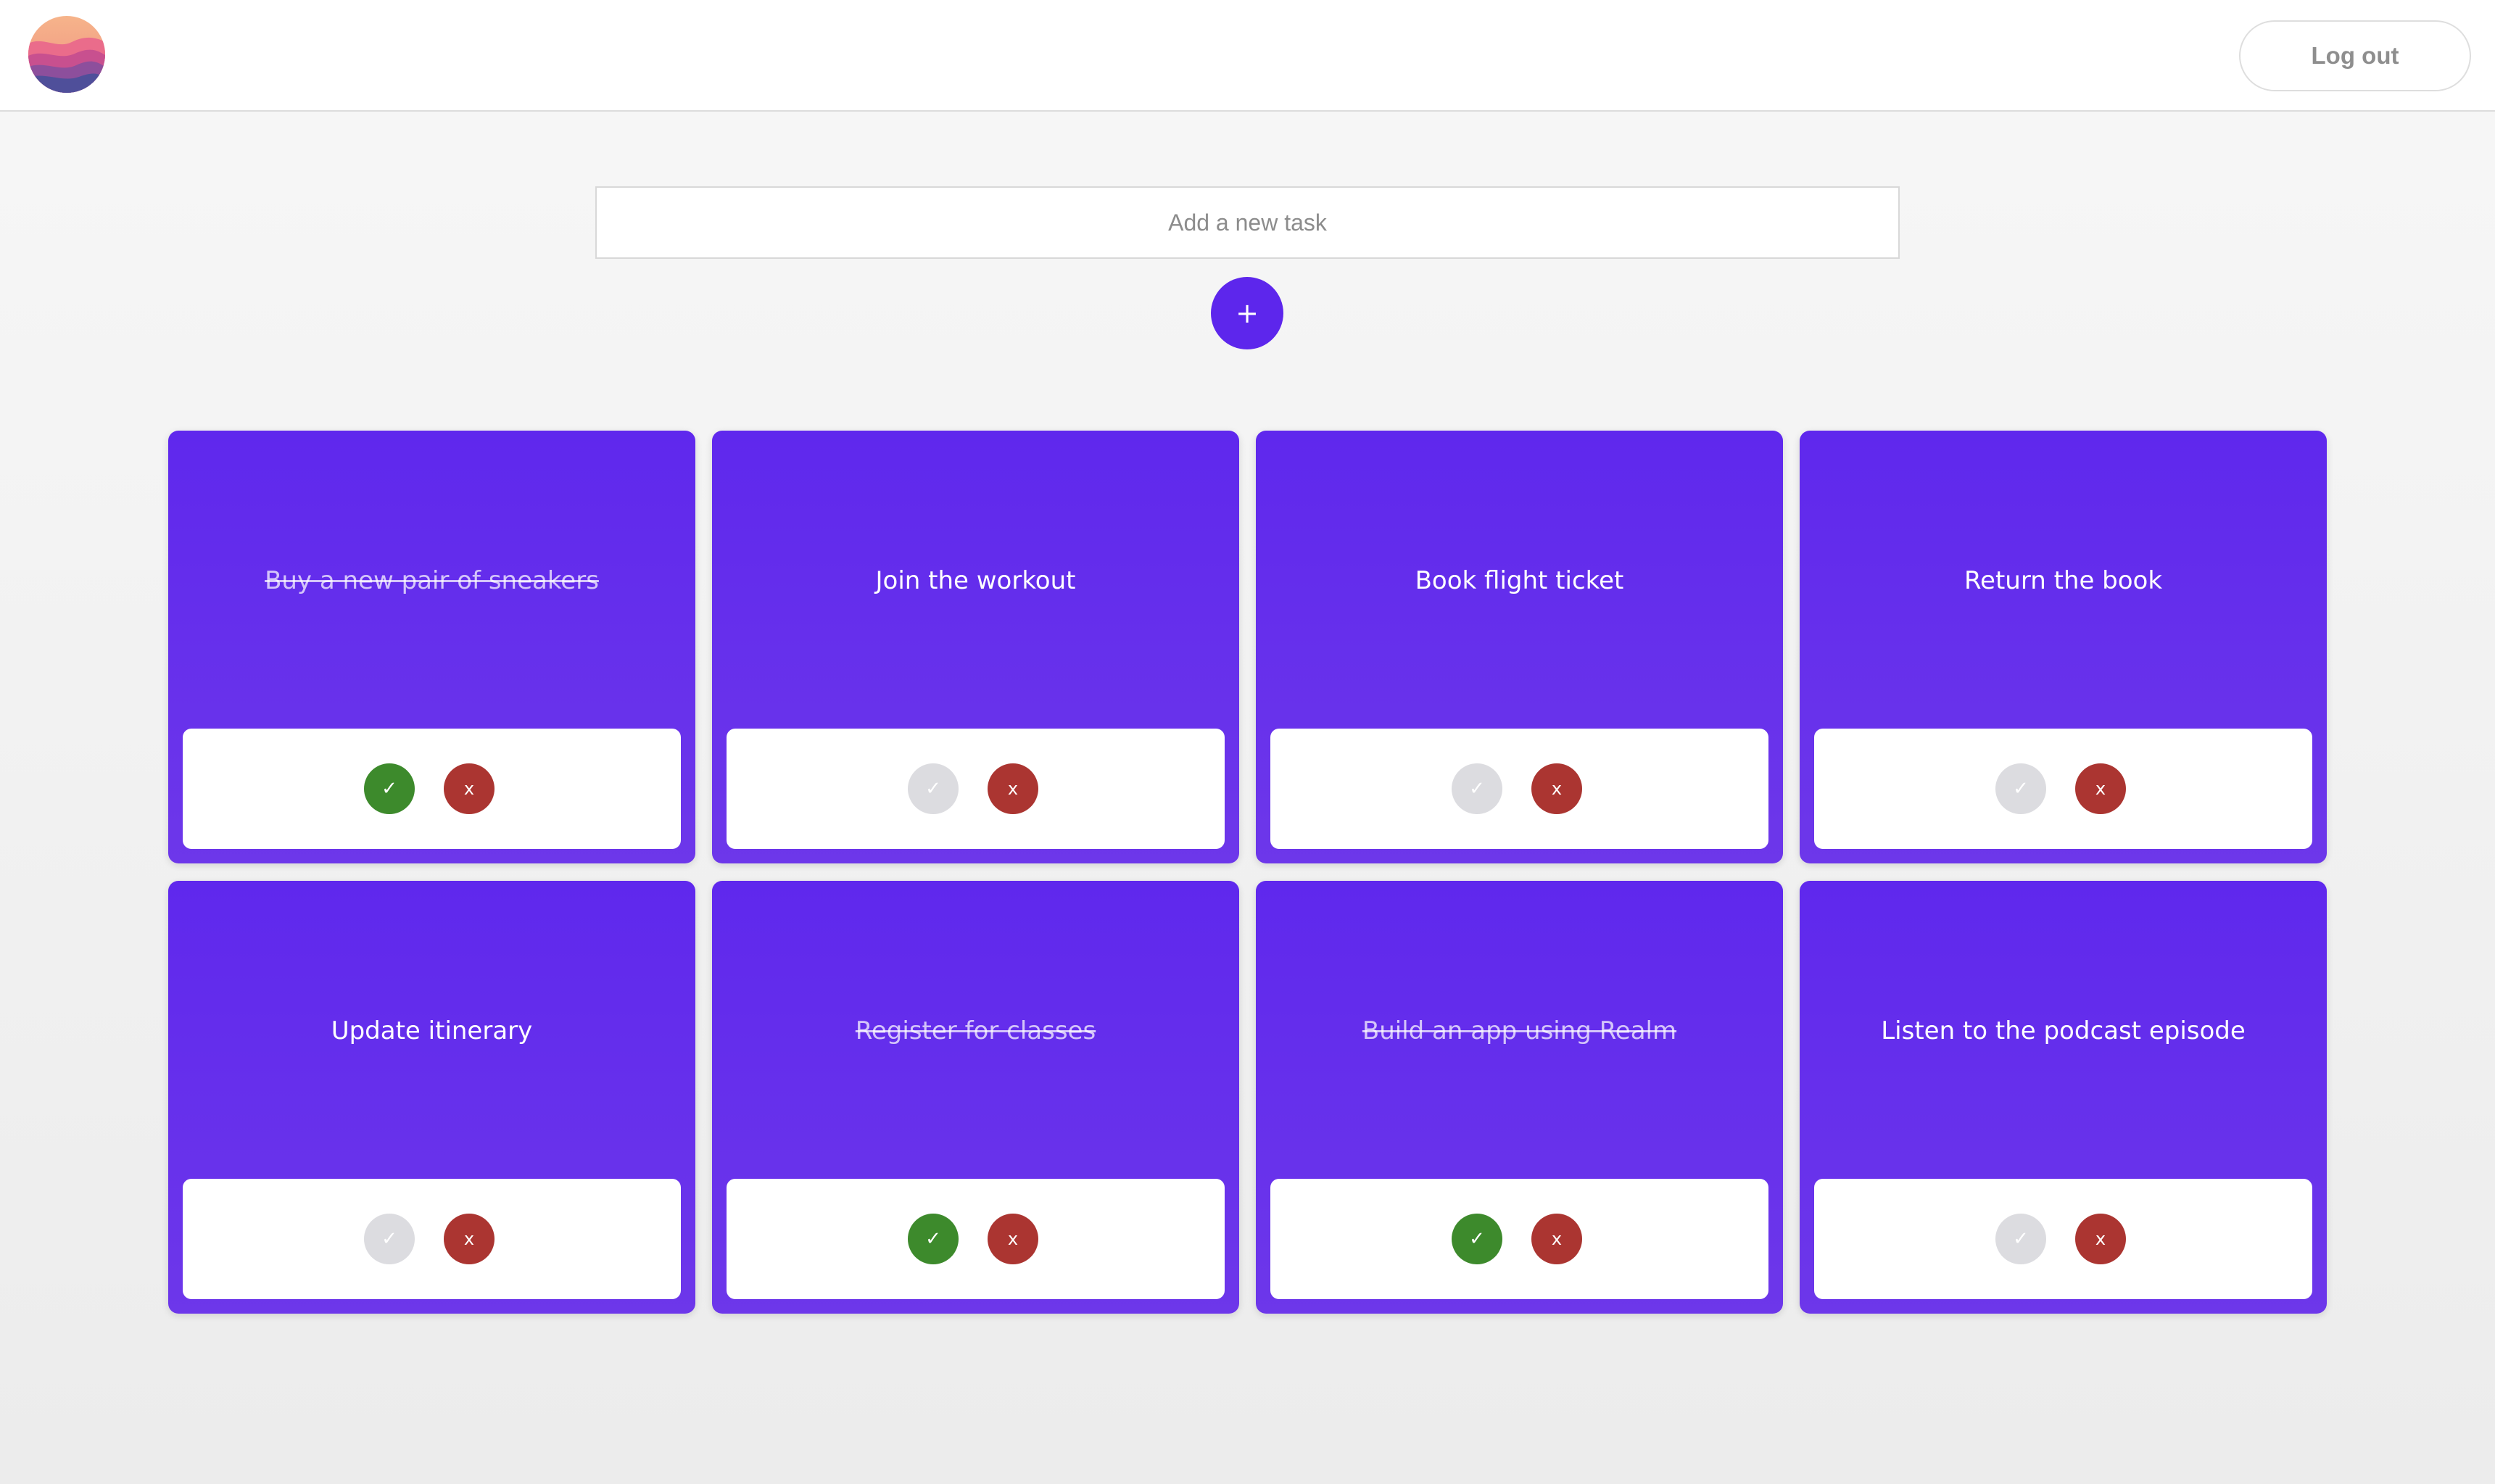 This screenshot has height=1484, width=2495. What do you see at coordinates (975, 647) in the screenshot?
I see `task-card: Join the workout ✓ x` at bounding box center [975, 647].